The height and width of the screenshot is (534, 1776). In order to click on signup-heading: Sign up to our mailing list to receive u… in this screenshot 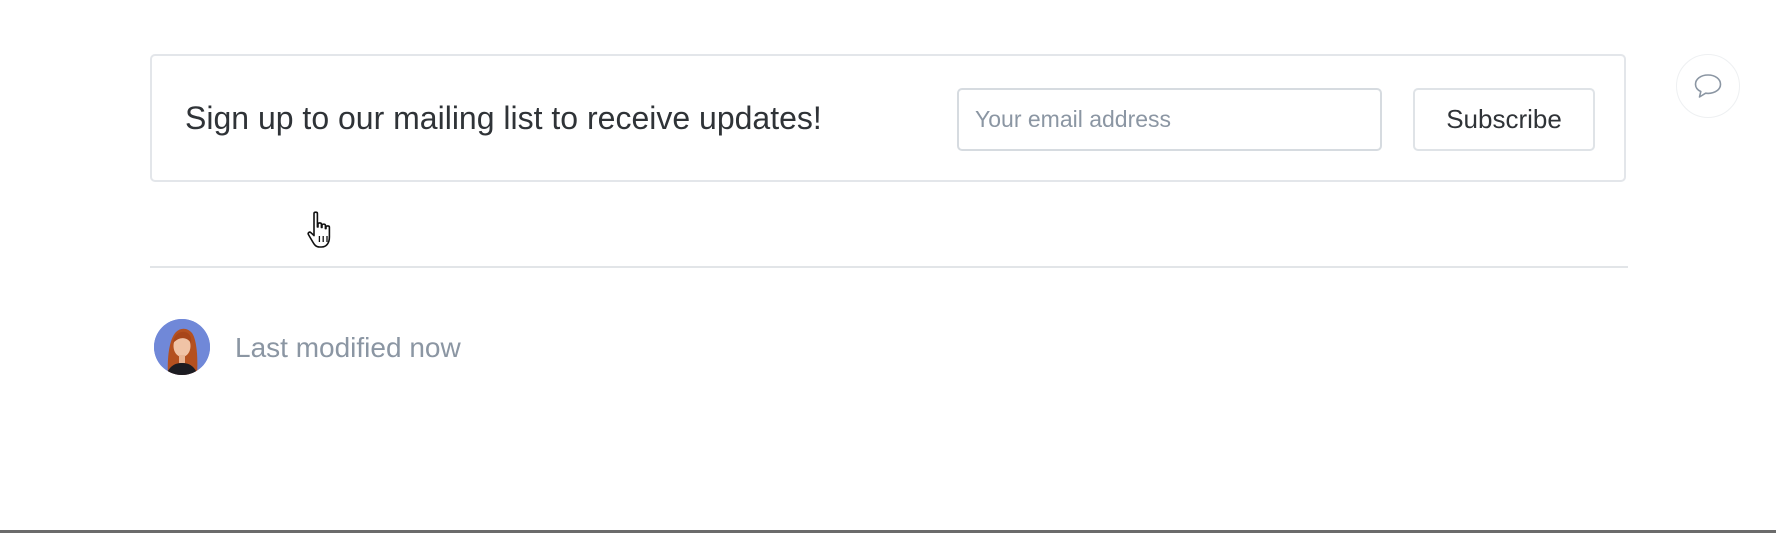, I will do `click(503, 118)`.